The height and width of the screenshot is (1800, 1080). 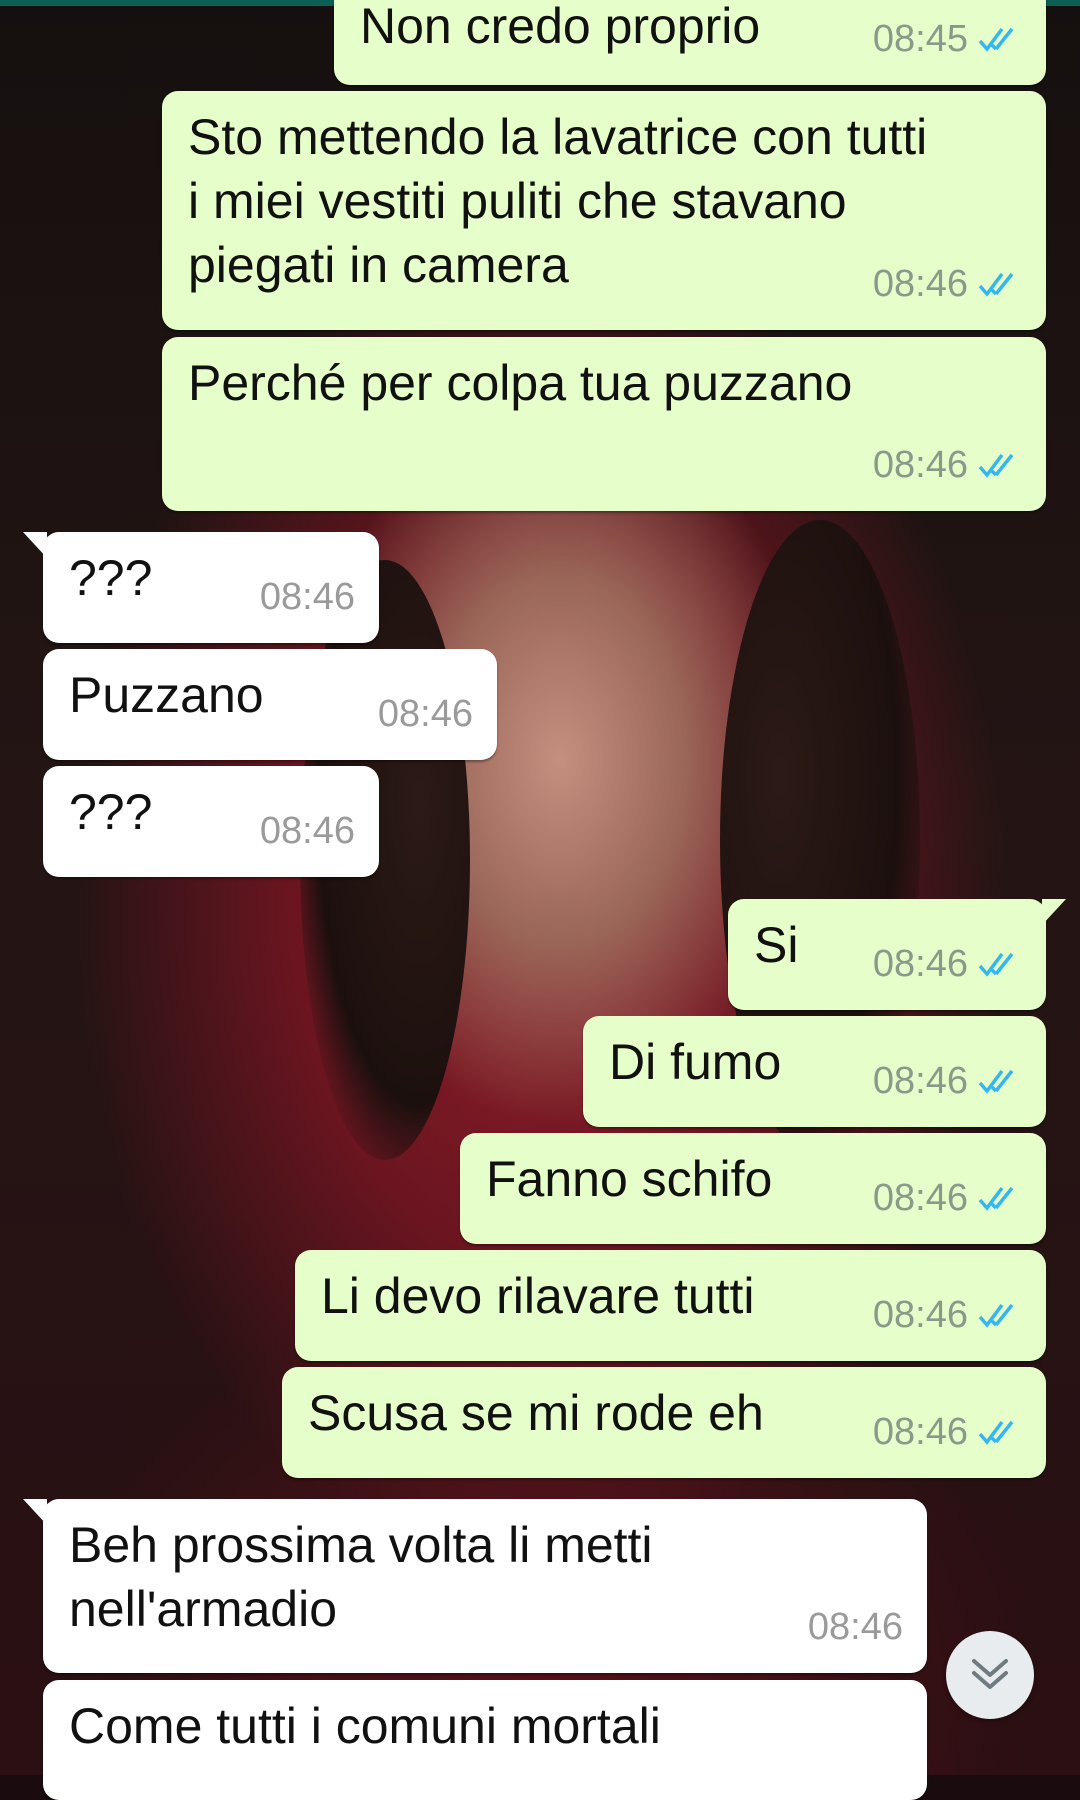 I want to click on message-text: Beh prossima volta li metti nell'armadio, so click(x=361, y=1577).